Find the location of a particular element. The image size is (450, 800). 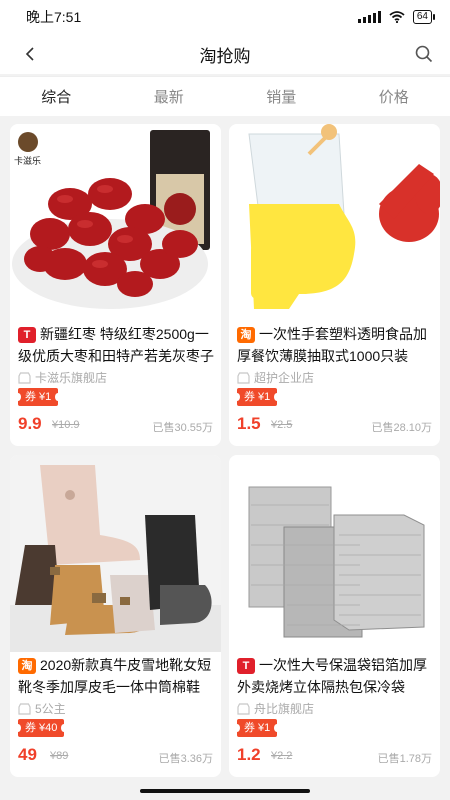

sold-count: 已售30.55万 is located at coordinates (182, 428).